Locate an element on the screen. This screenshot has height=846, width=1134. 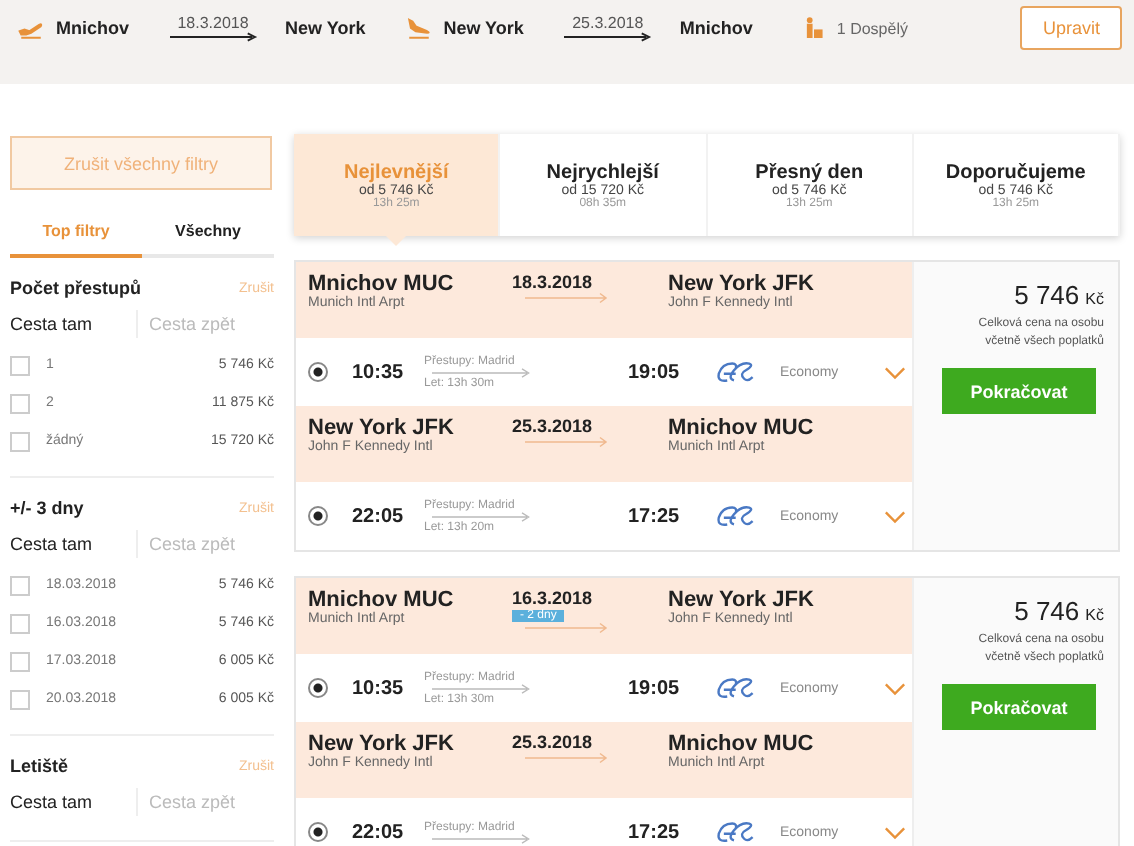
sort-label: Doporučujeme is located at coordinates (1015, 172).